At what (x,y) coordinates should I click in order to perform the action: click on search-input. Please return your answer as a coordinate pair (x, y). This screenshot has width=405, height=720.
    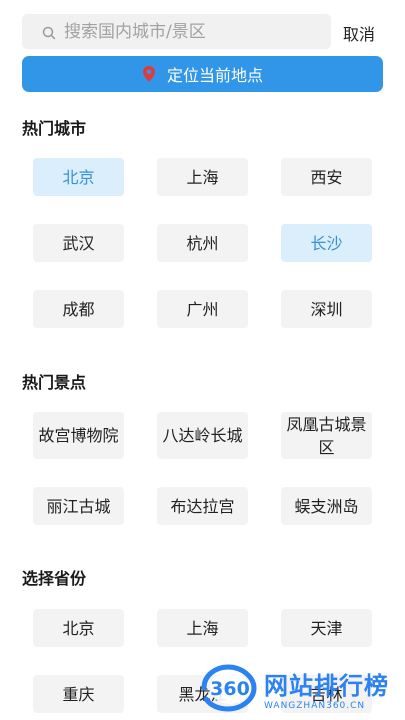
    Looking at the image, I should click on (184, 31).